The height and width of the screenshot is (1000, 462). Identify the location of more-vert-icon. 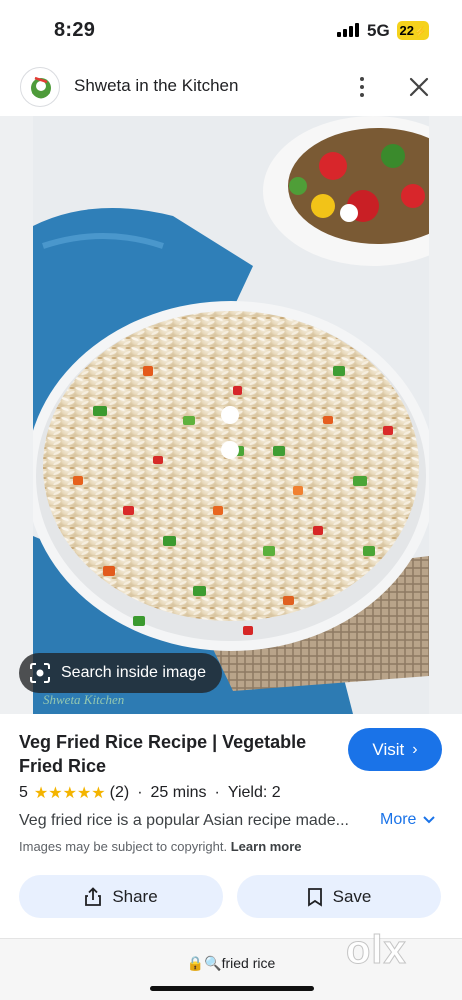
(362, 87).